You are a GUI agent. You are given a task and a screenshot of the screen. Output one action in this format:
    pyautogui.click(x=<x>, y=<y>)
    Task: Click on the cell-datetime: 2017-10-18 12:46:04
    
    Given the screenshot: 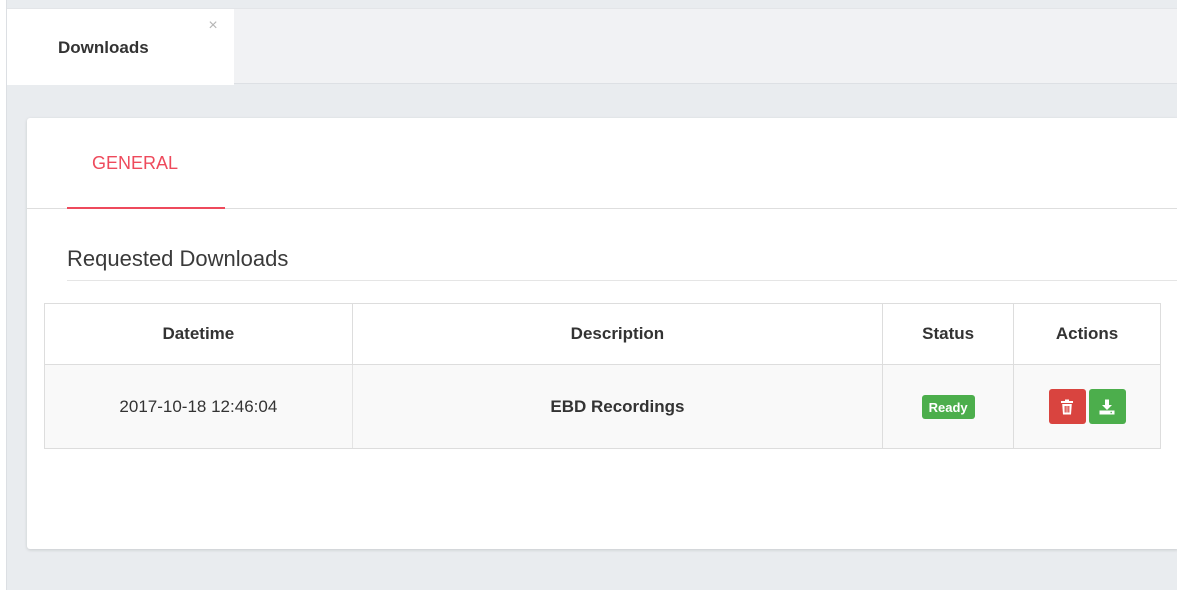 What is the action you would take?
    pyautogui.click(x=198, y=406)
    